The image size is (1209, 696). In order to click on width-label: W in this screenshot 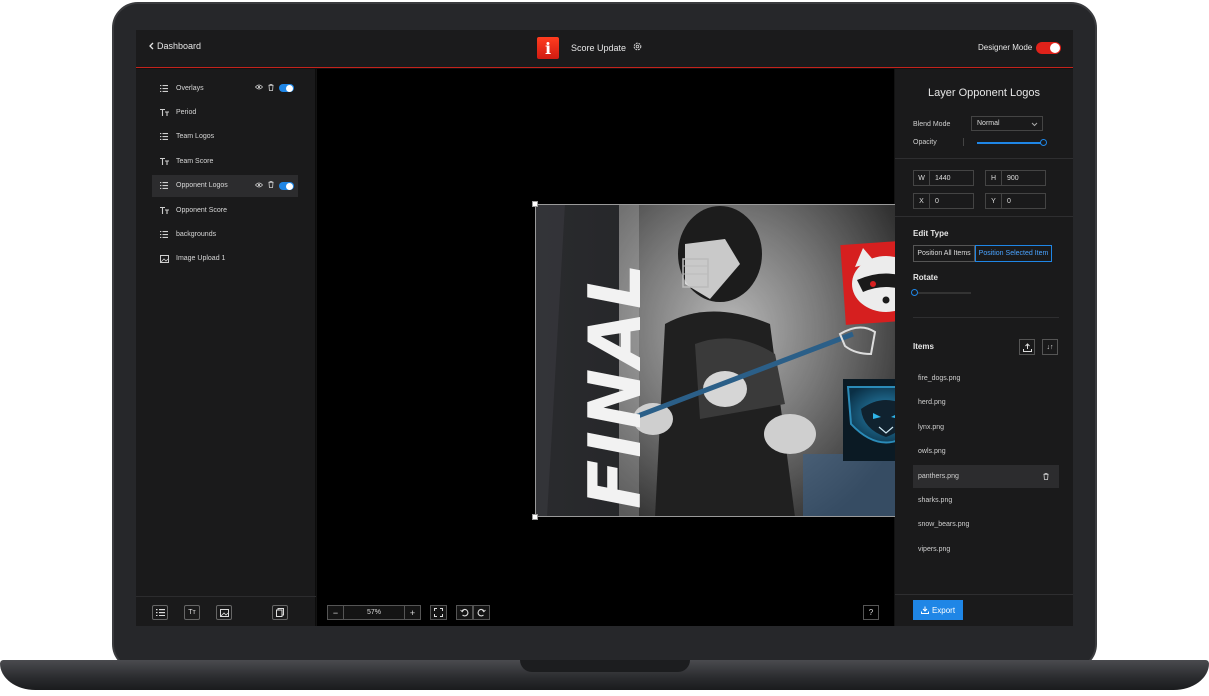, I will do `click(922, 178)`.